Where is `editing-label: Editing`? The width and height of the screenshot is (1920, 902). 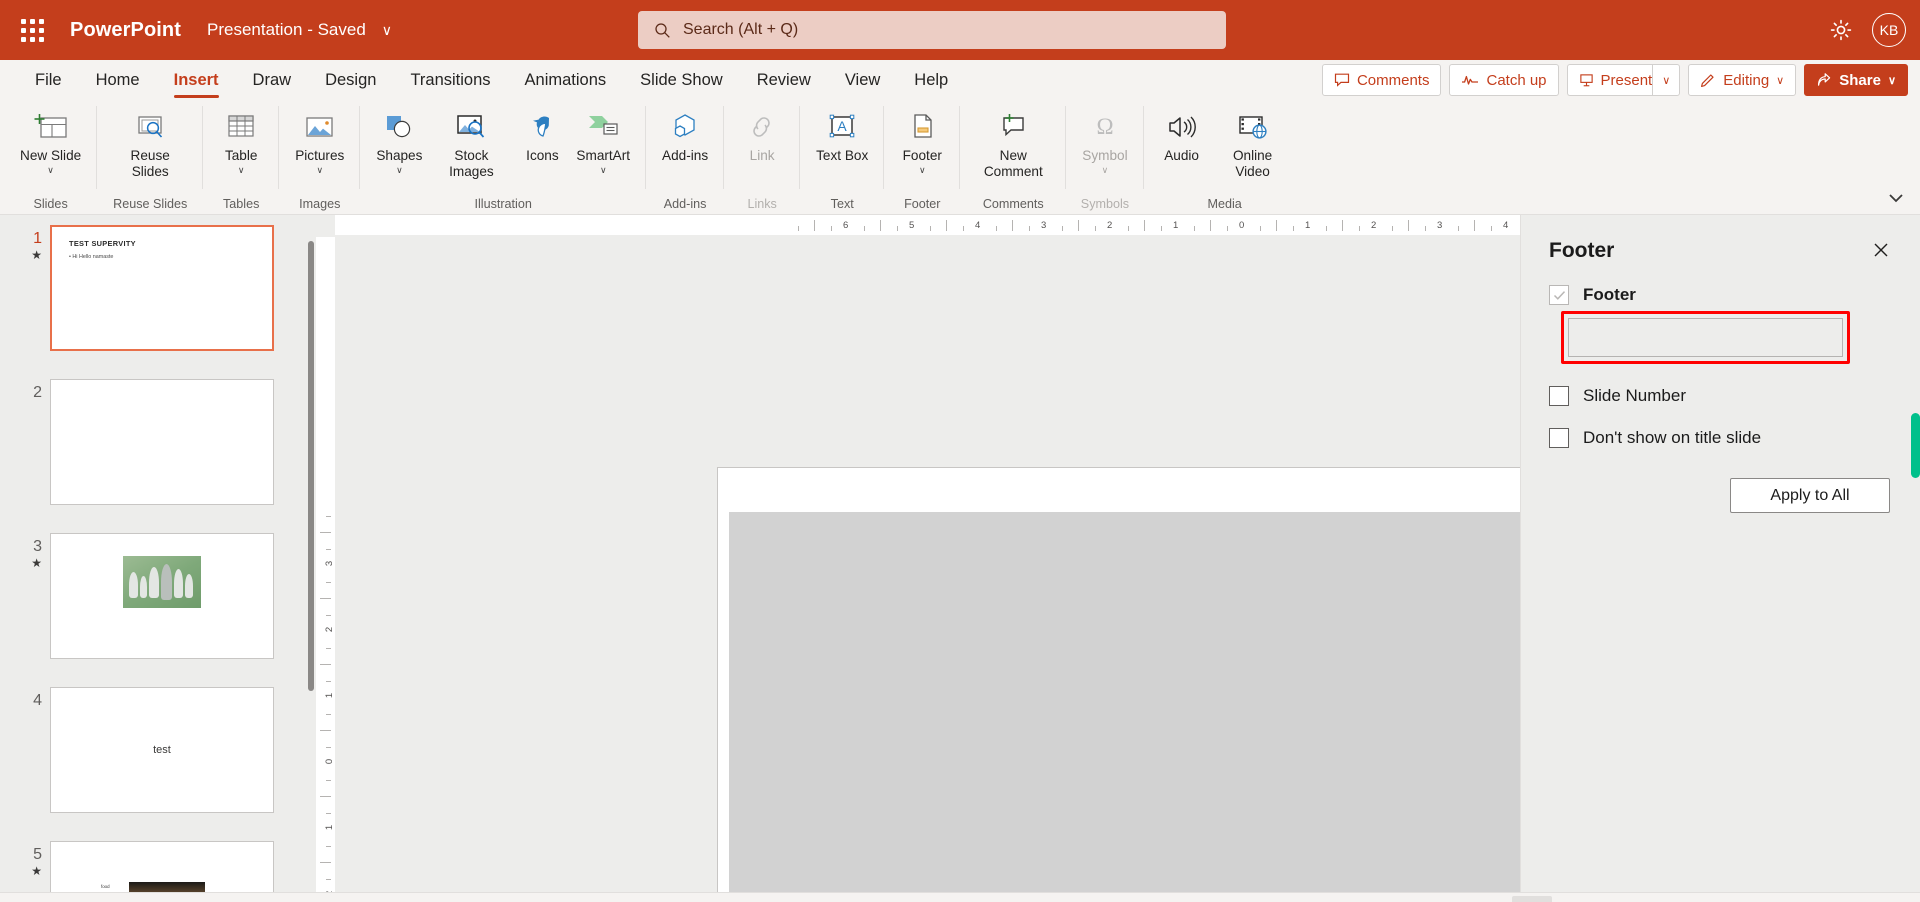
editing-label: Editing is located at coordinates (1746, 80).